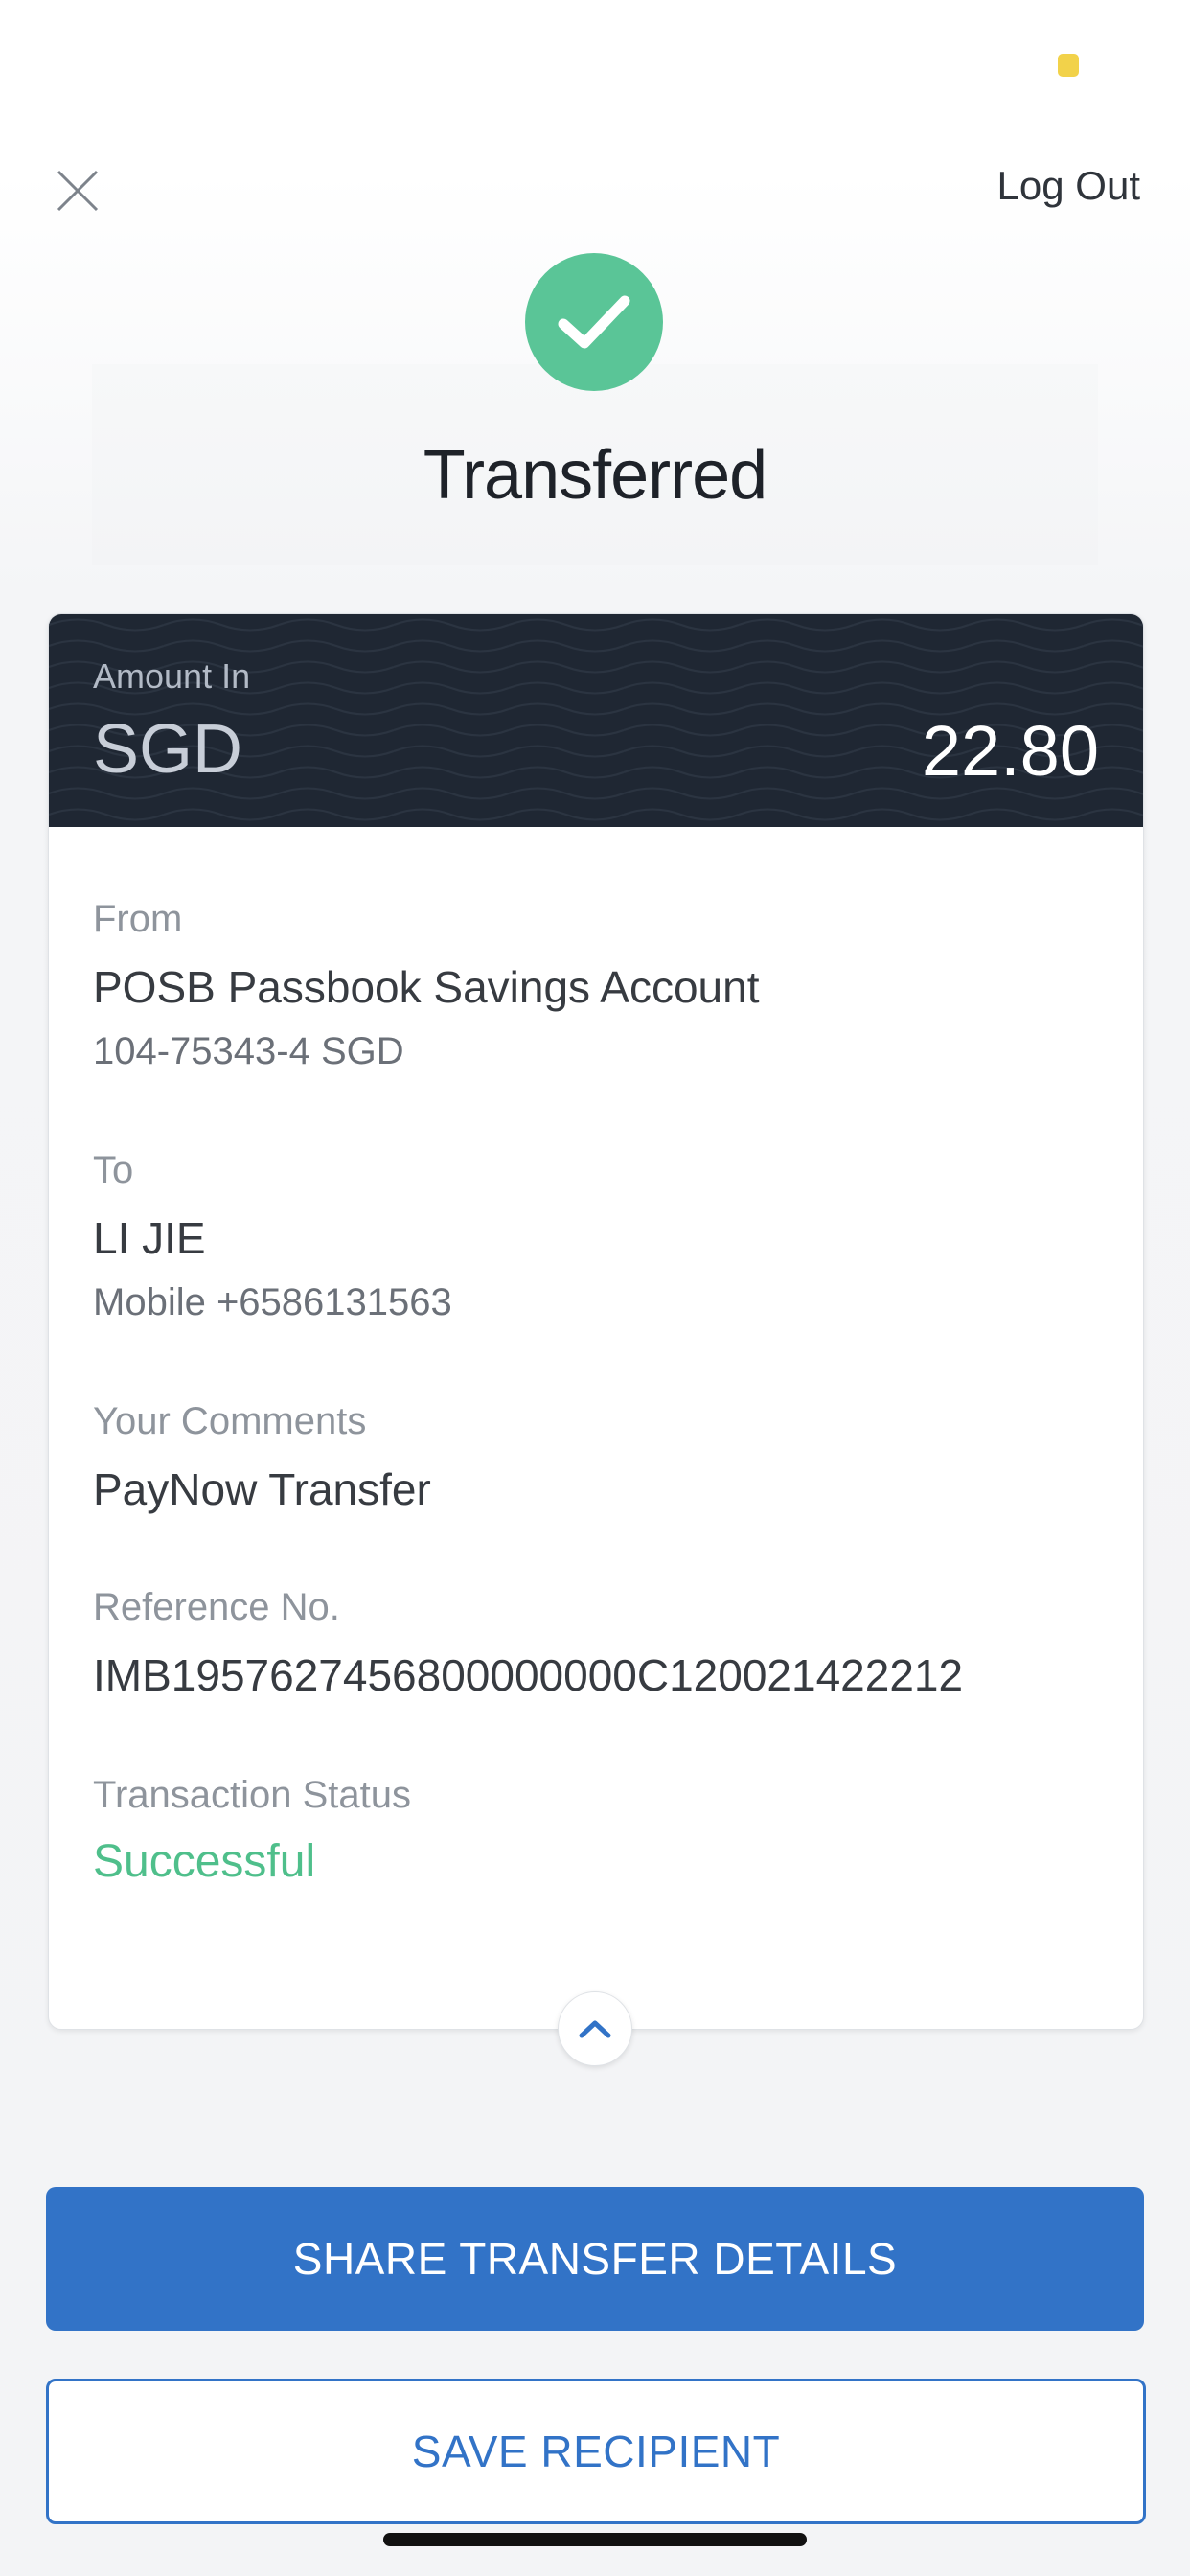 Image resolution: width=1190 pixels, height=2576 pixels. What do you see at coordinates (253, 1795) in the screenshot?
I see `status-label: Transaction Status` at bounding box center [253, 1795].